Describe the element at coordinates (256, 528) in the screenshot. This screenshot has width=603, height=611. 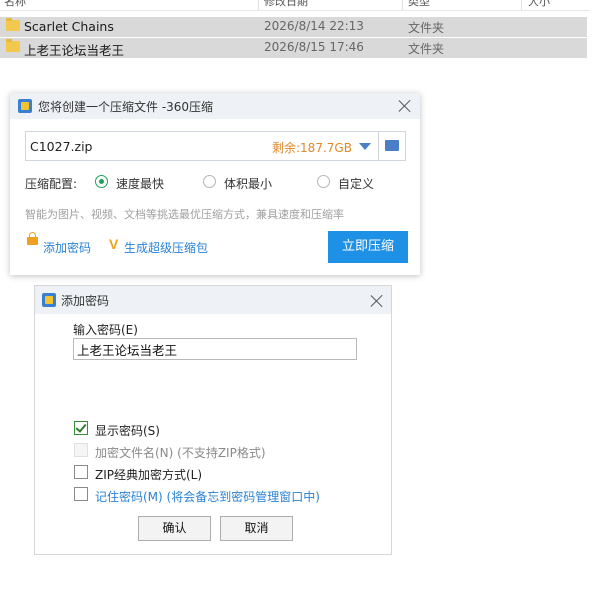
I see `cancel-button: 取消` at that location.